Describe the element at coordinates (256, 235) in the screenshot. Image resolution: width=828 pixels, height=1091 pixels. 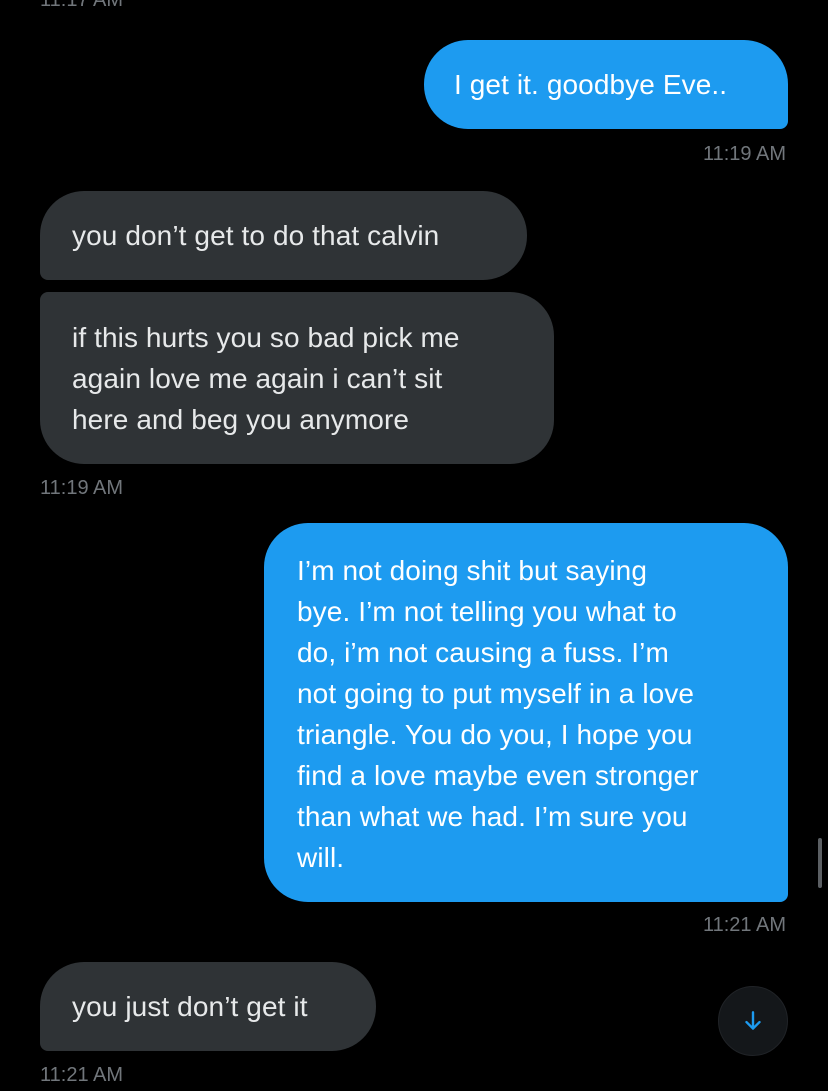
I see `message-text: you don’t get to do that calvin` at that location.